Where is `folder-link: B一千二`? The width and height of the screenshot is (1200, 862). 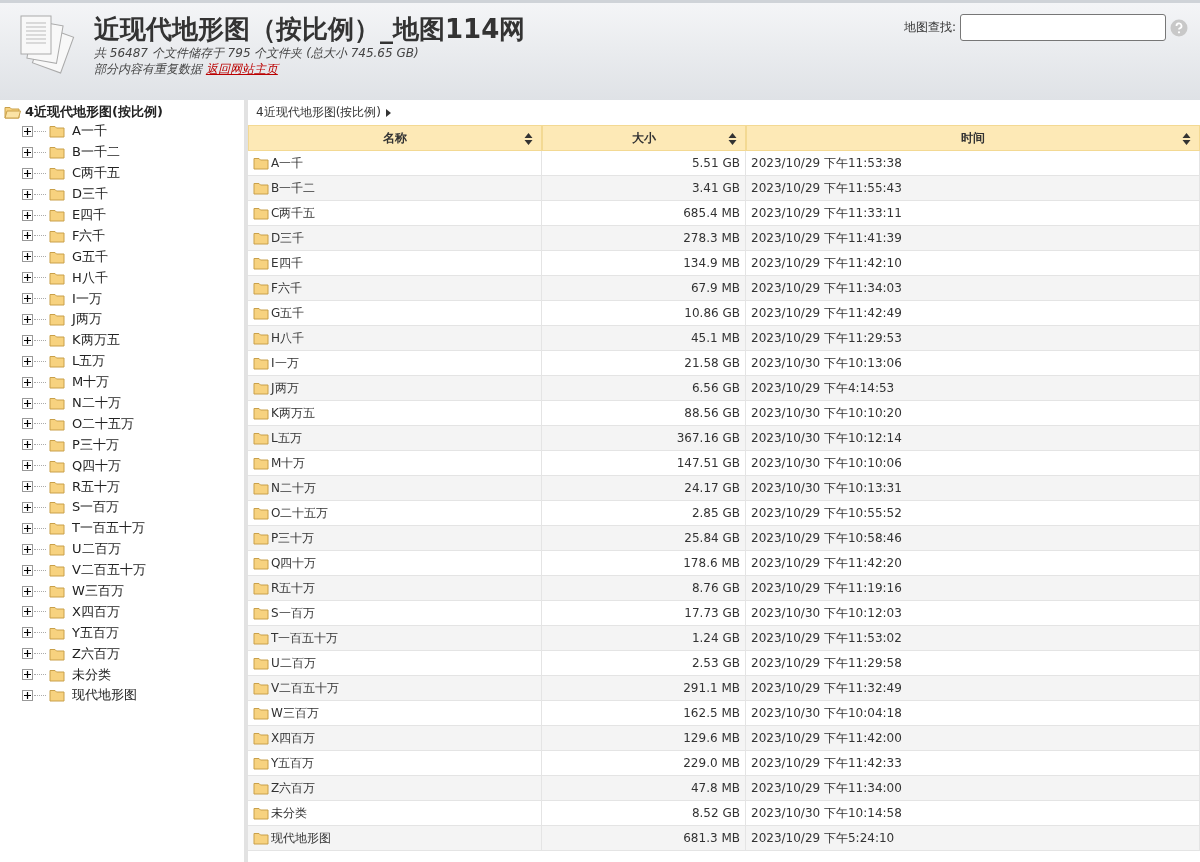
folder-link: B一千二 is located at coordinates (395, 188).